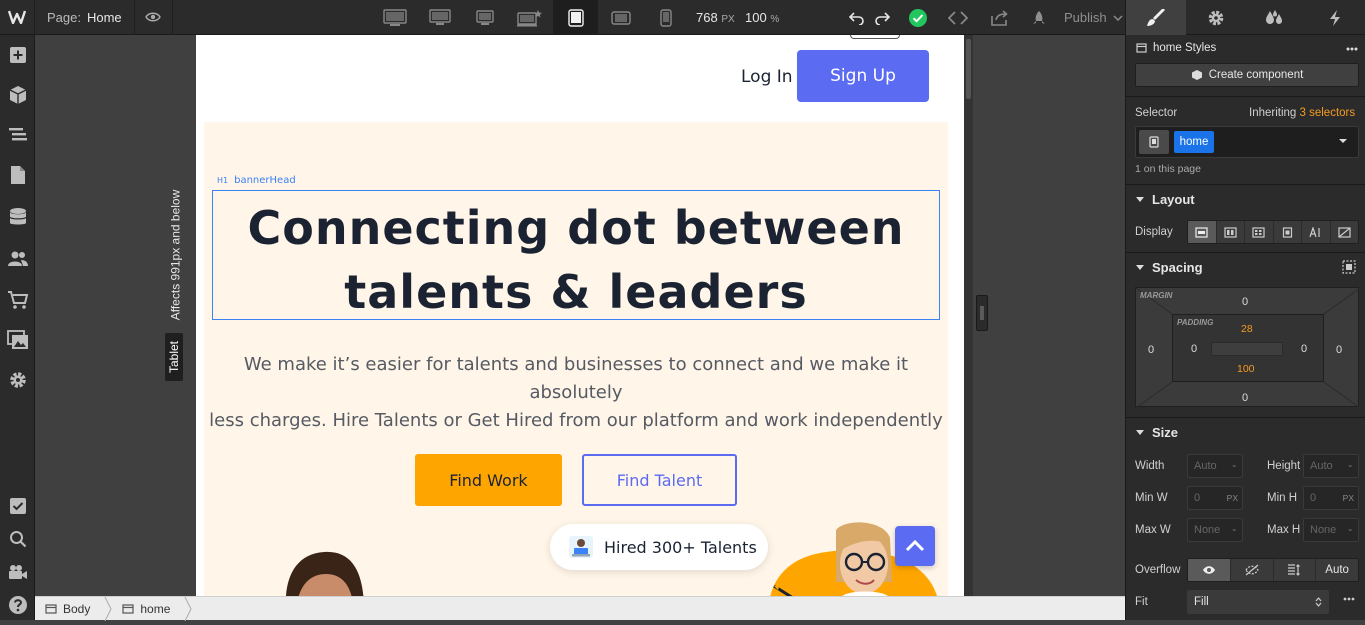 This screenshot has width=1365, height=625. What do you see at coordinates (1156, 17) in the screenshot?
I see `tab-style` at bounding box center [1156, 17].